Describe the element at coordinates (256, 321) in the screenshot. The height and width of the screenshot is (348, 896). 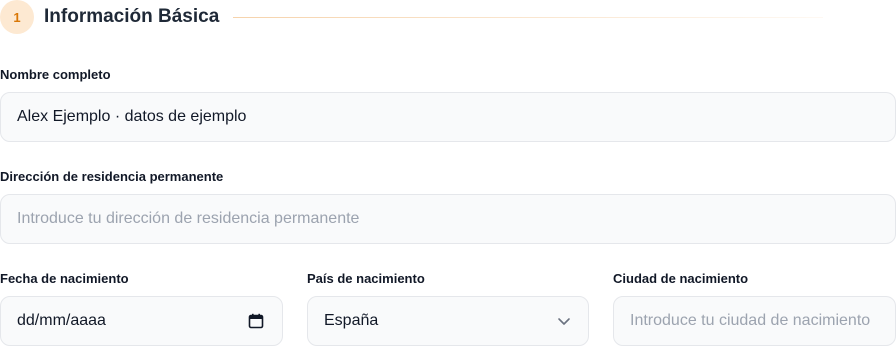
I see `calendar-icon` at that location.